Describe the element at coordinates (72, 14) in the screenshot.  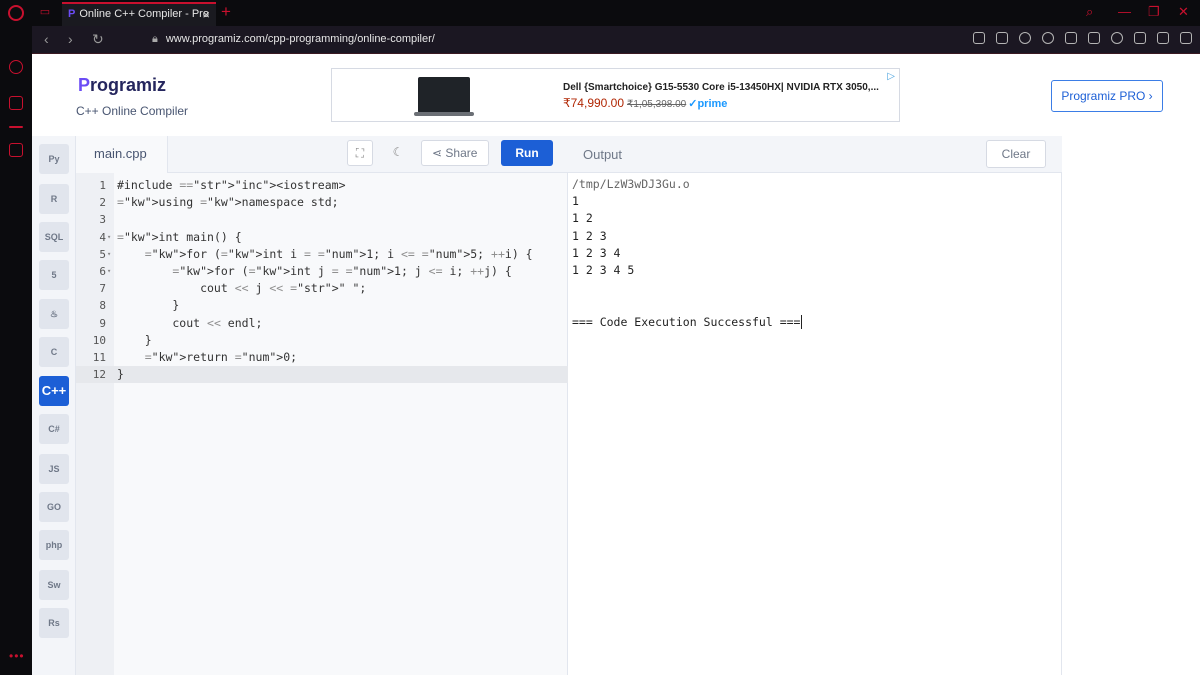
I see `programiz-favicon-icon: P` at that location.